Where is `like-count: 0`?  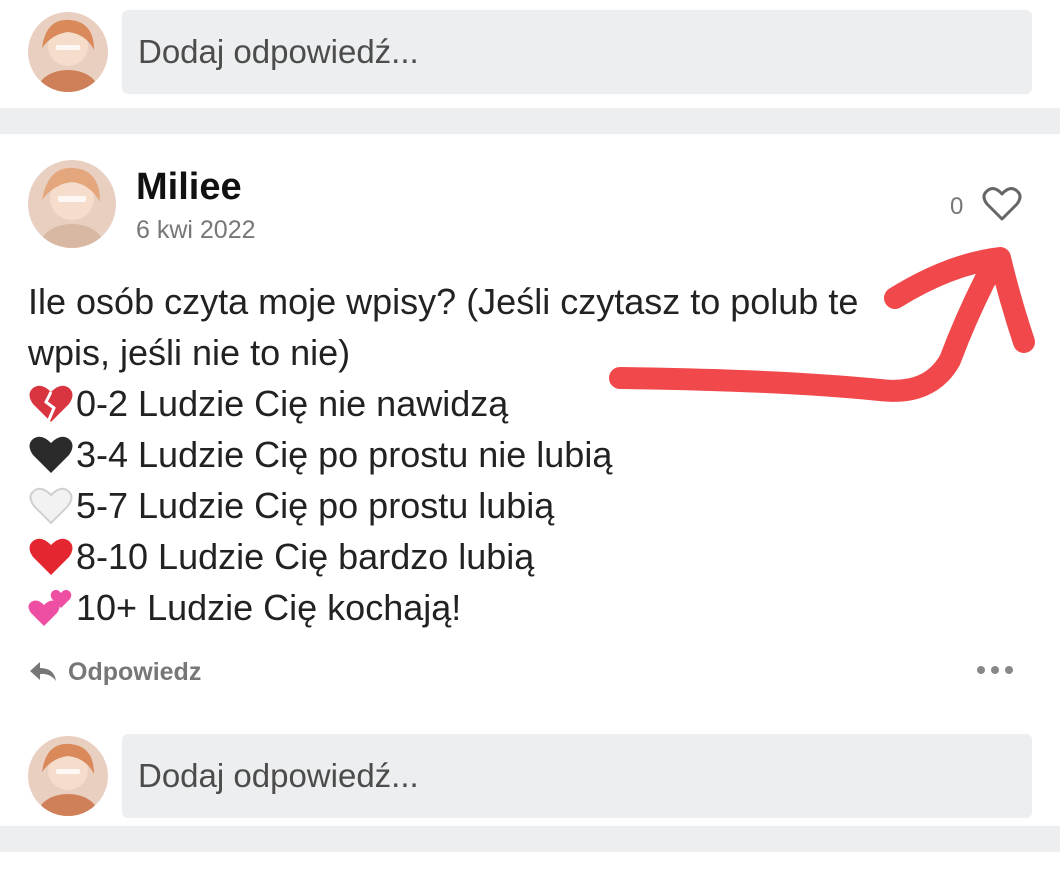 like-count: 0 is located at coordinates (957, 206).